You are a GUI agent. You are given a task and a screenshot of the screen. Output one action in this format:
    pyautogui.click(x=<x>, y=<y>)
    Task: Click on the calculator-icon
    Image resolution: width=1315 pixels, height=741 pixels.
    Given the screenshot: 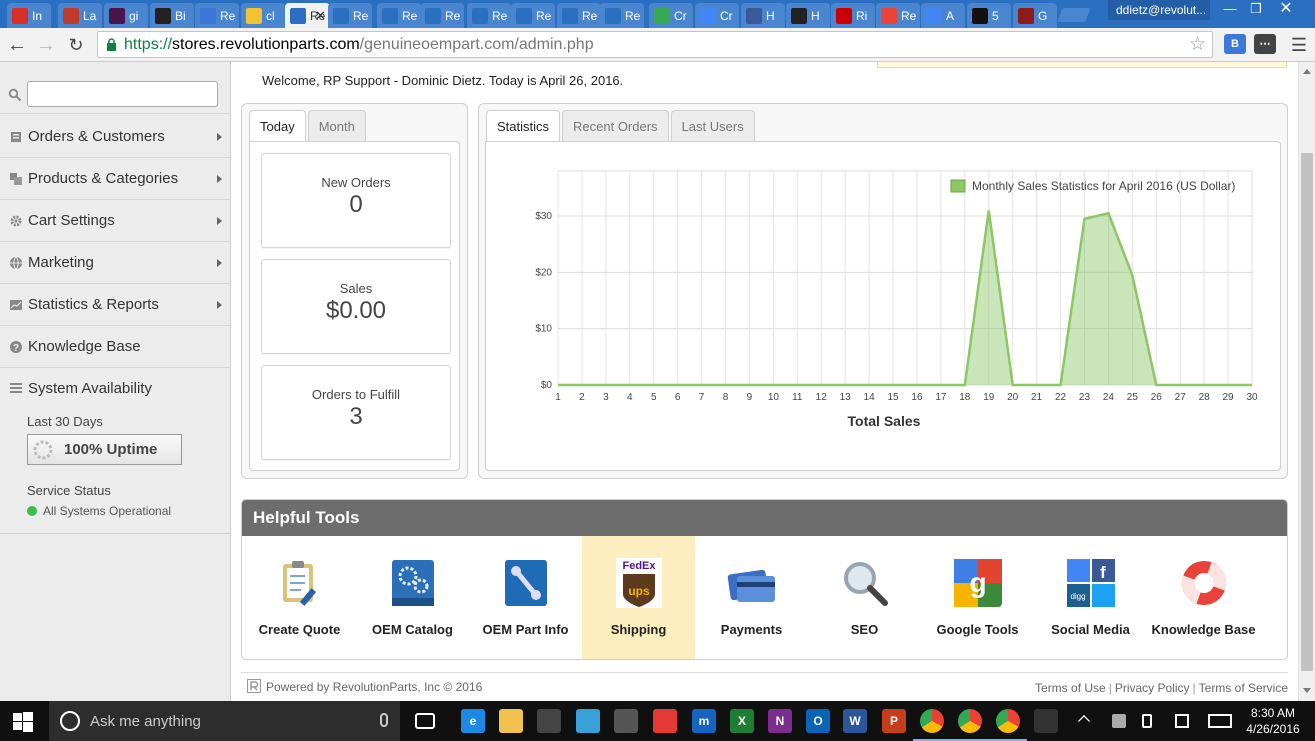 What is the action you would take?
    pyautogui.click(x=1046, y=721)
    